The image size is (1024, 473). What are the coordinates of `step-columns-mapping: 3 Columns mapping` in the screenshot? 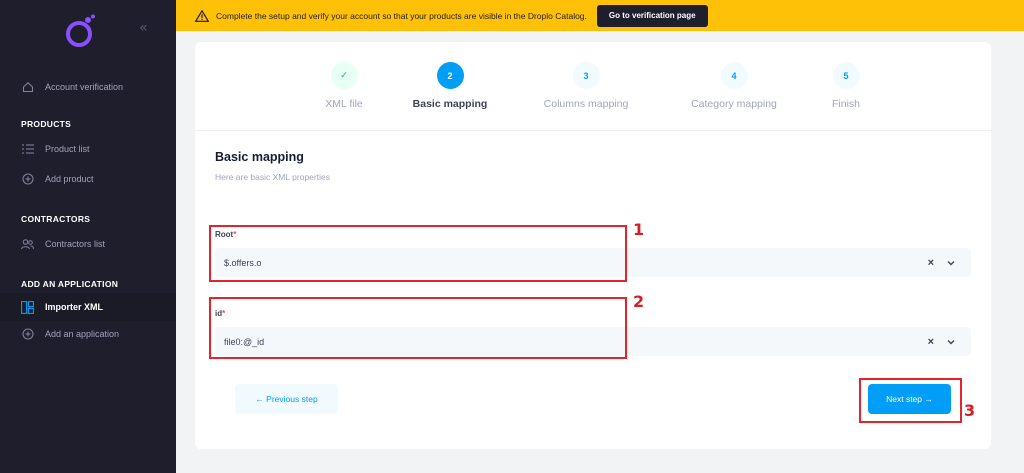 It's located at (586, 86).